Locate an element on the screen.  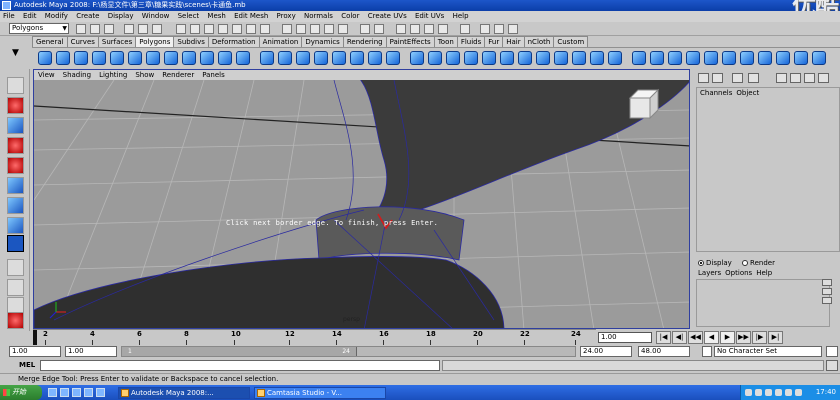
tab-custom: Custom is located at coordinates (571, 41).